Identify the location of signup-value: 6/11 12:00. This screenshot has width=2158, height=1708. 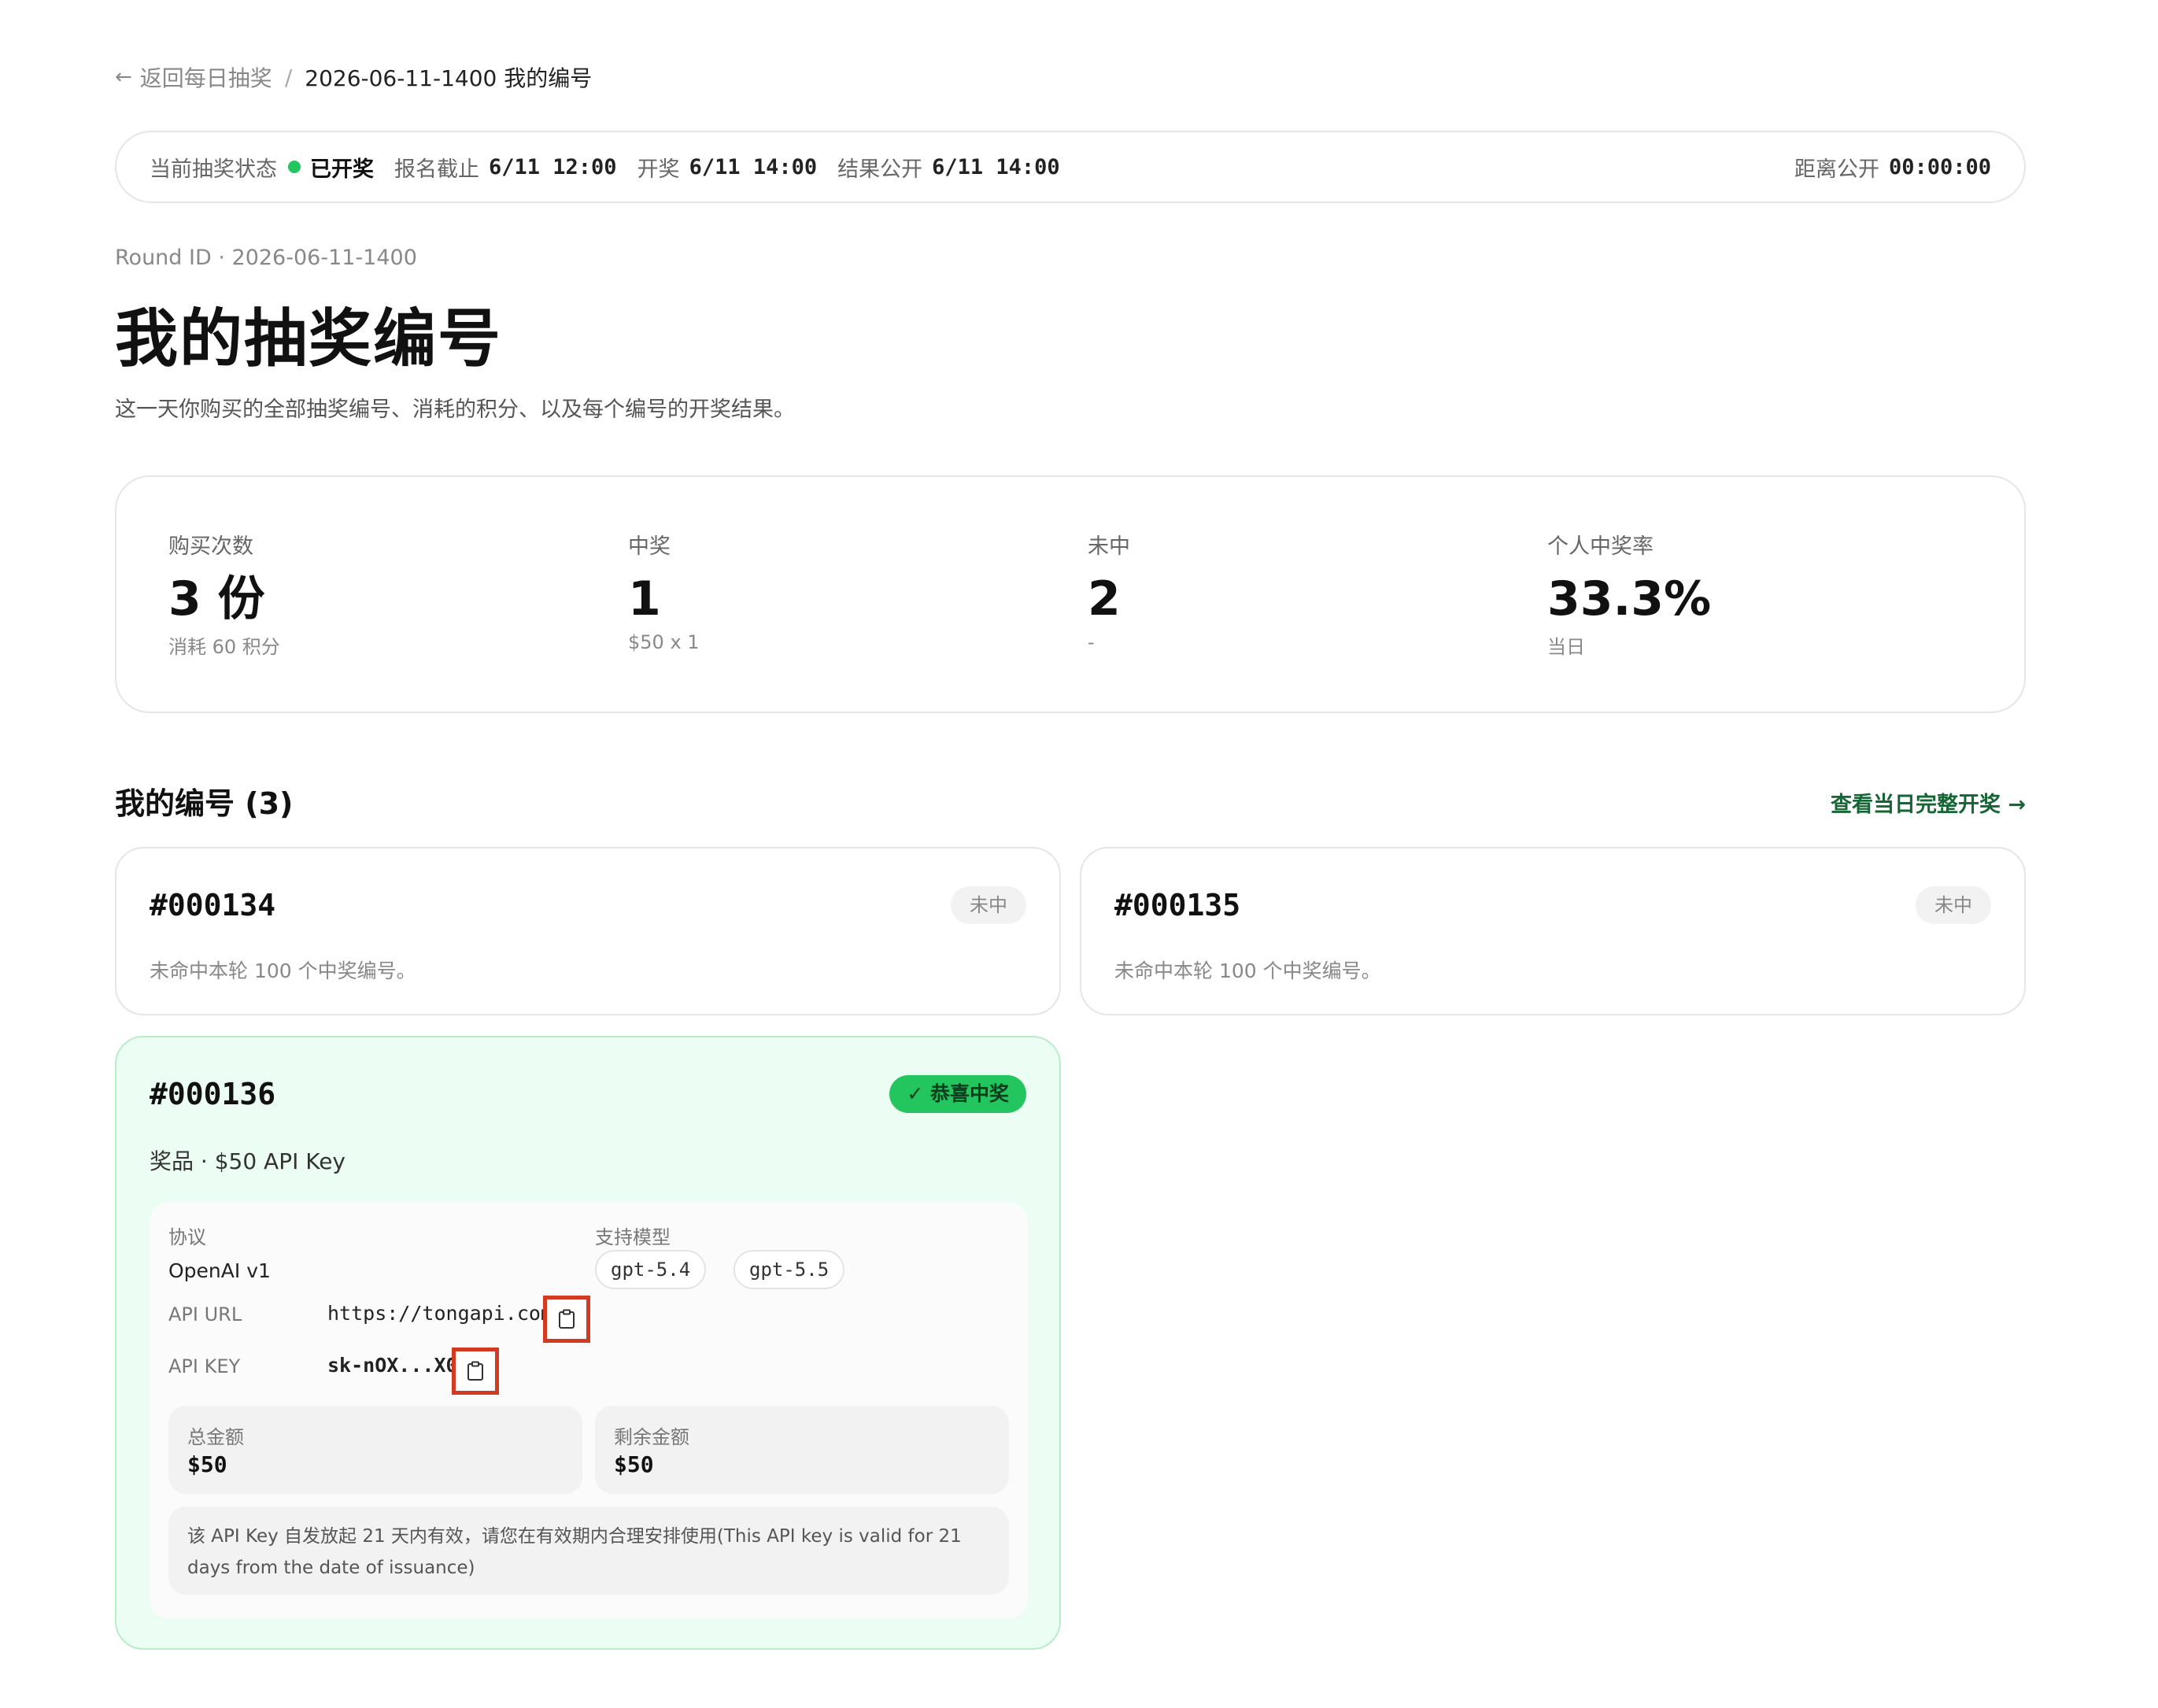
(553, 166).